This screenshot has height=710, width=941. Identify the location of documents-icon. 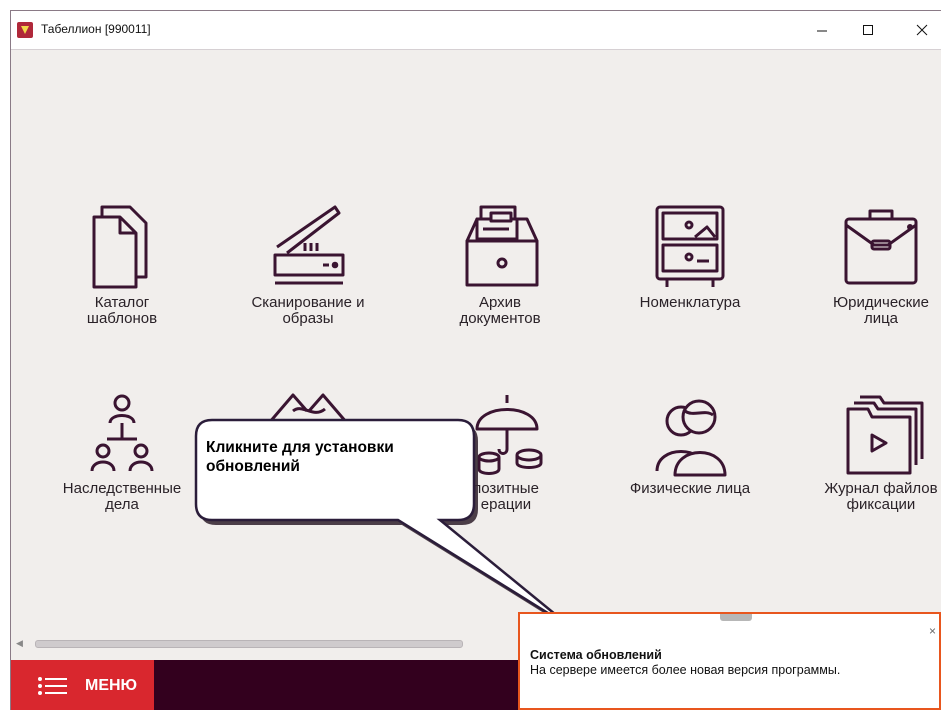
(120, 247).